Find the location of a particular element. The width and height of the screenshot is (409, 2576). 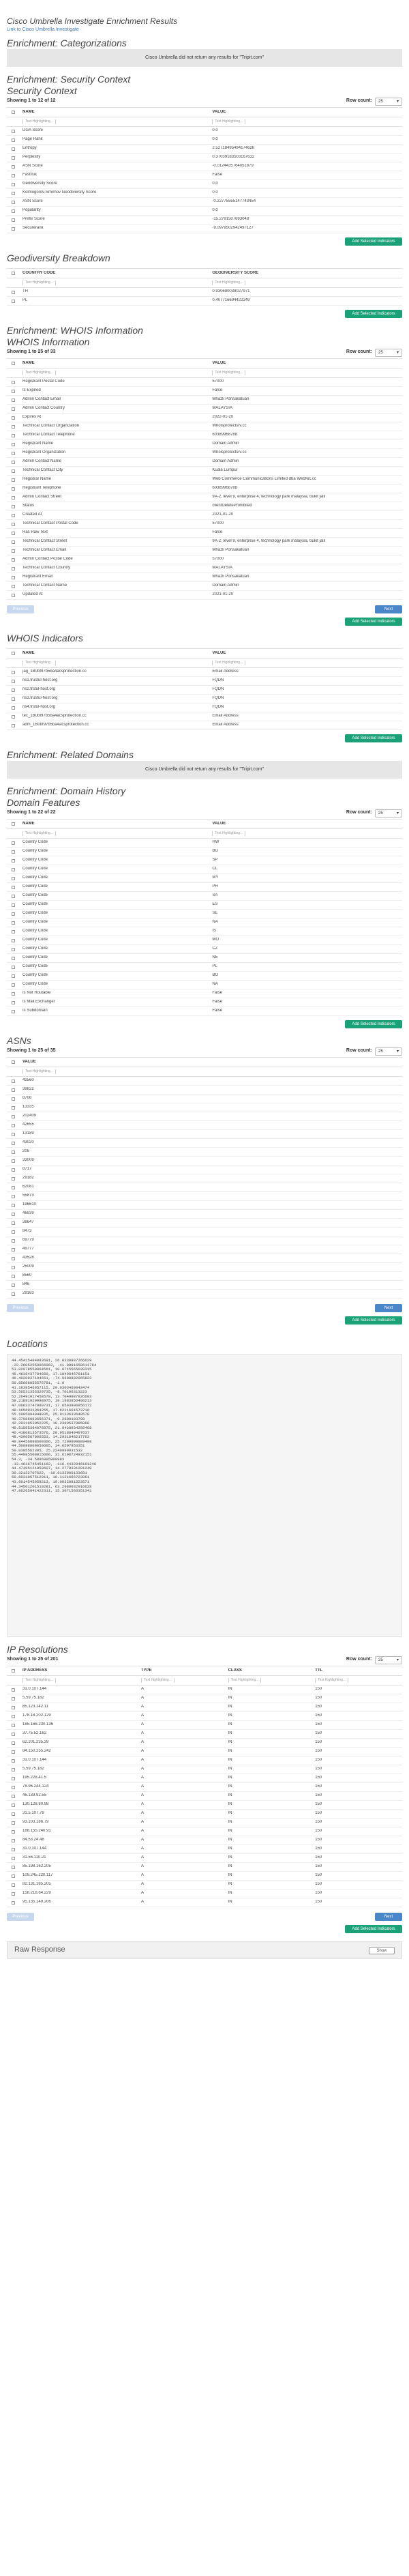

column-header: IP ADDRESS is located at coordinates (79, 1670).